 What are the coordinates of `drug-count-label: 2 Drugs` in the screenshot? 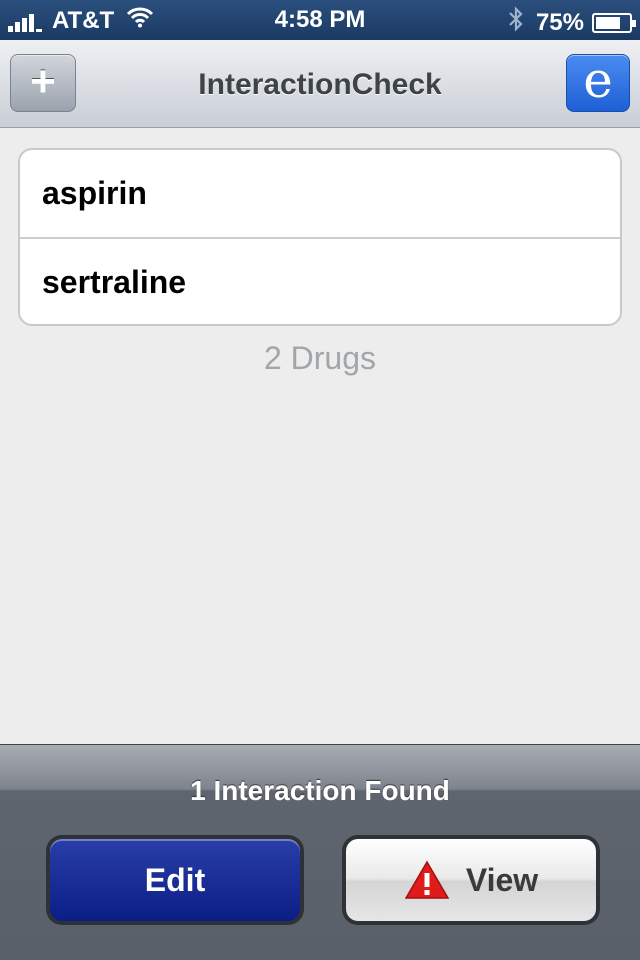 It's located at (320, 358).